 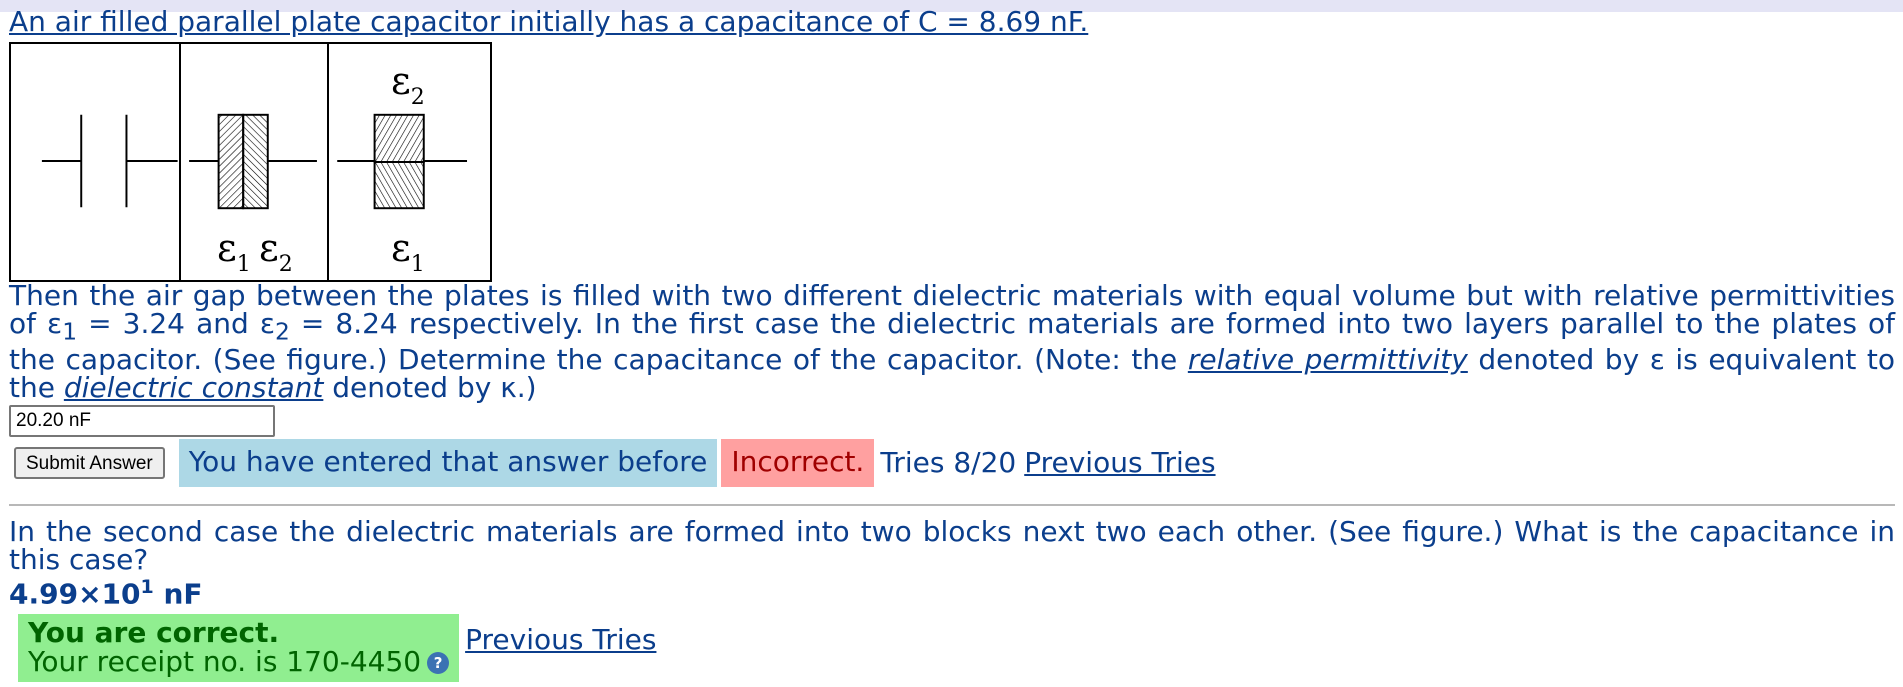 I want to click on question2-answer: 4.99×101 nF, so click(x=106, y=592).